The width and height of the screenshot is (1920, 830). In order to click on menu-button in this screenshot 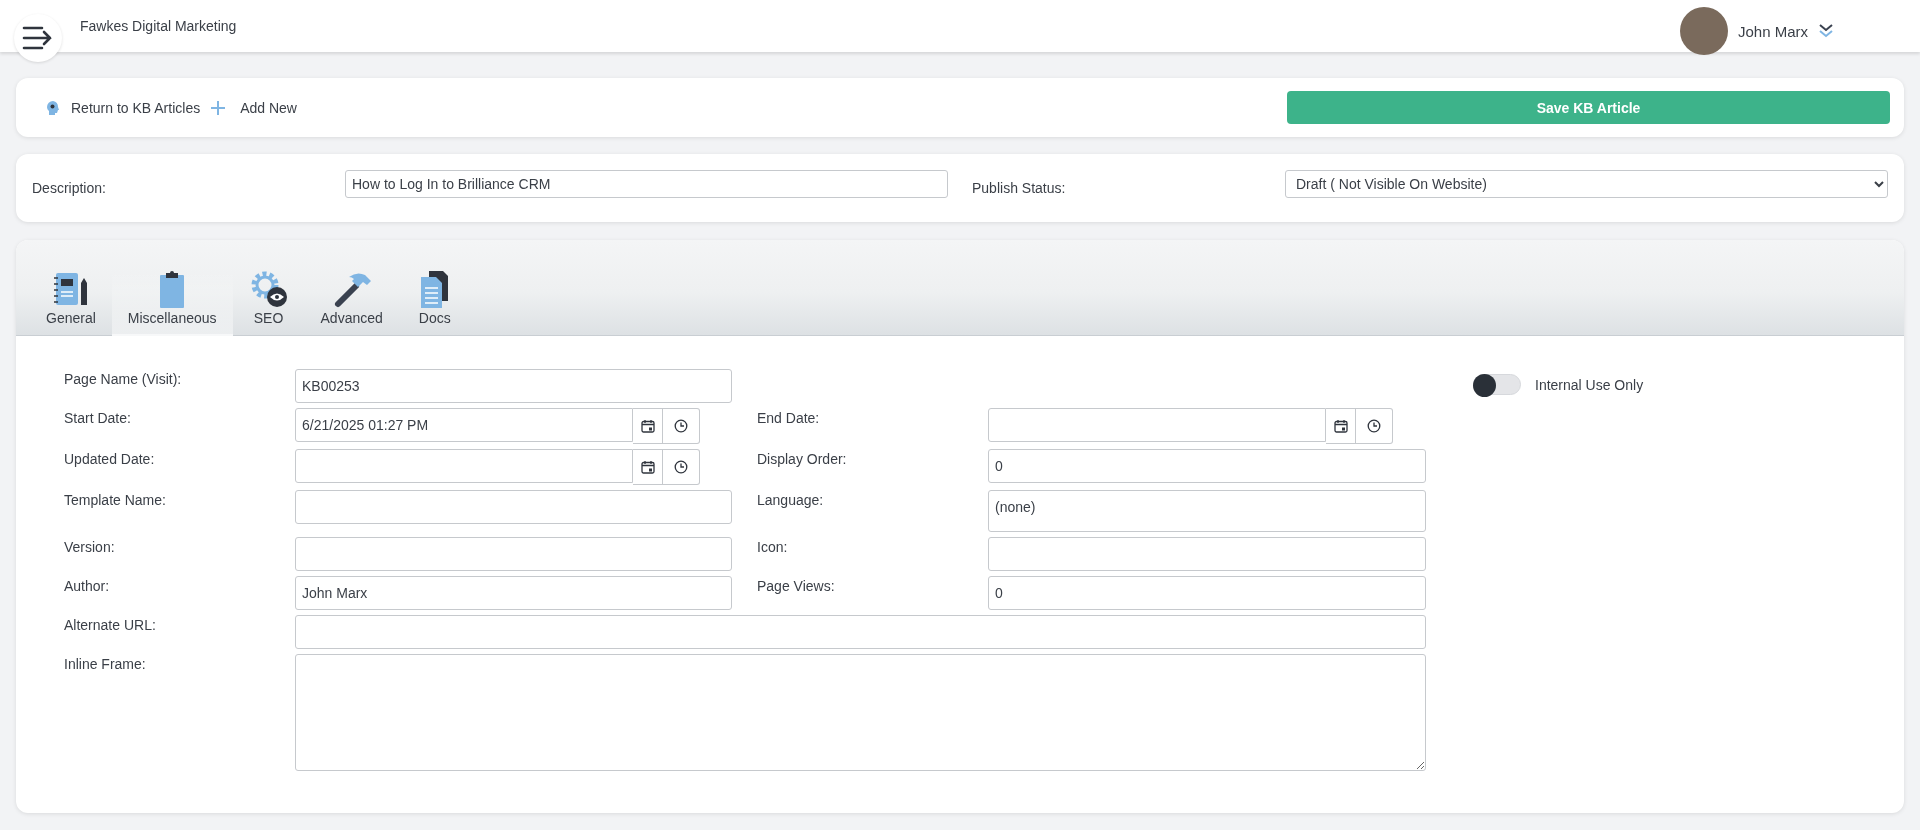, I will do `click(38, 38)`.